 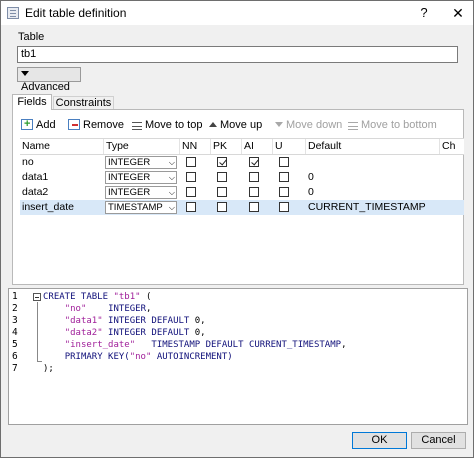 I want to click on sql-token: PRIMARY KEY(, so click(x=97, y=357).